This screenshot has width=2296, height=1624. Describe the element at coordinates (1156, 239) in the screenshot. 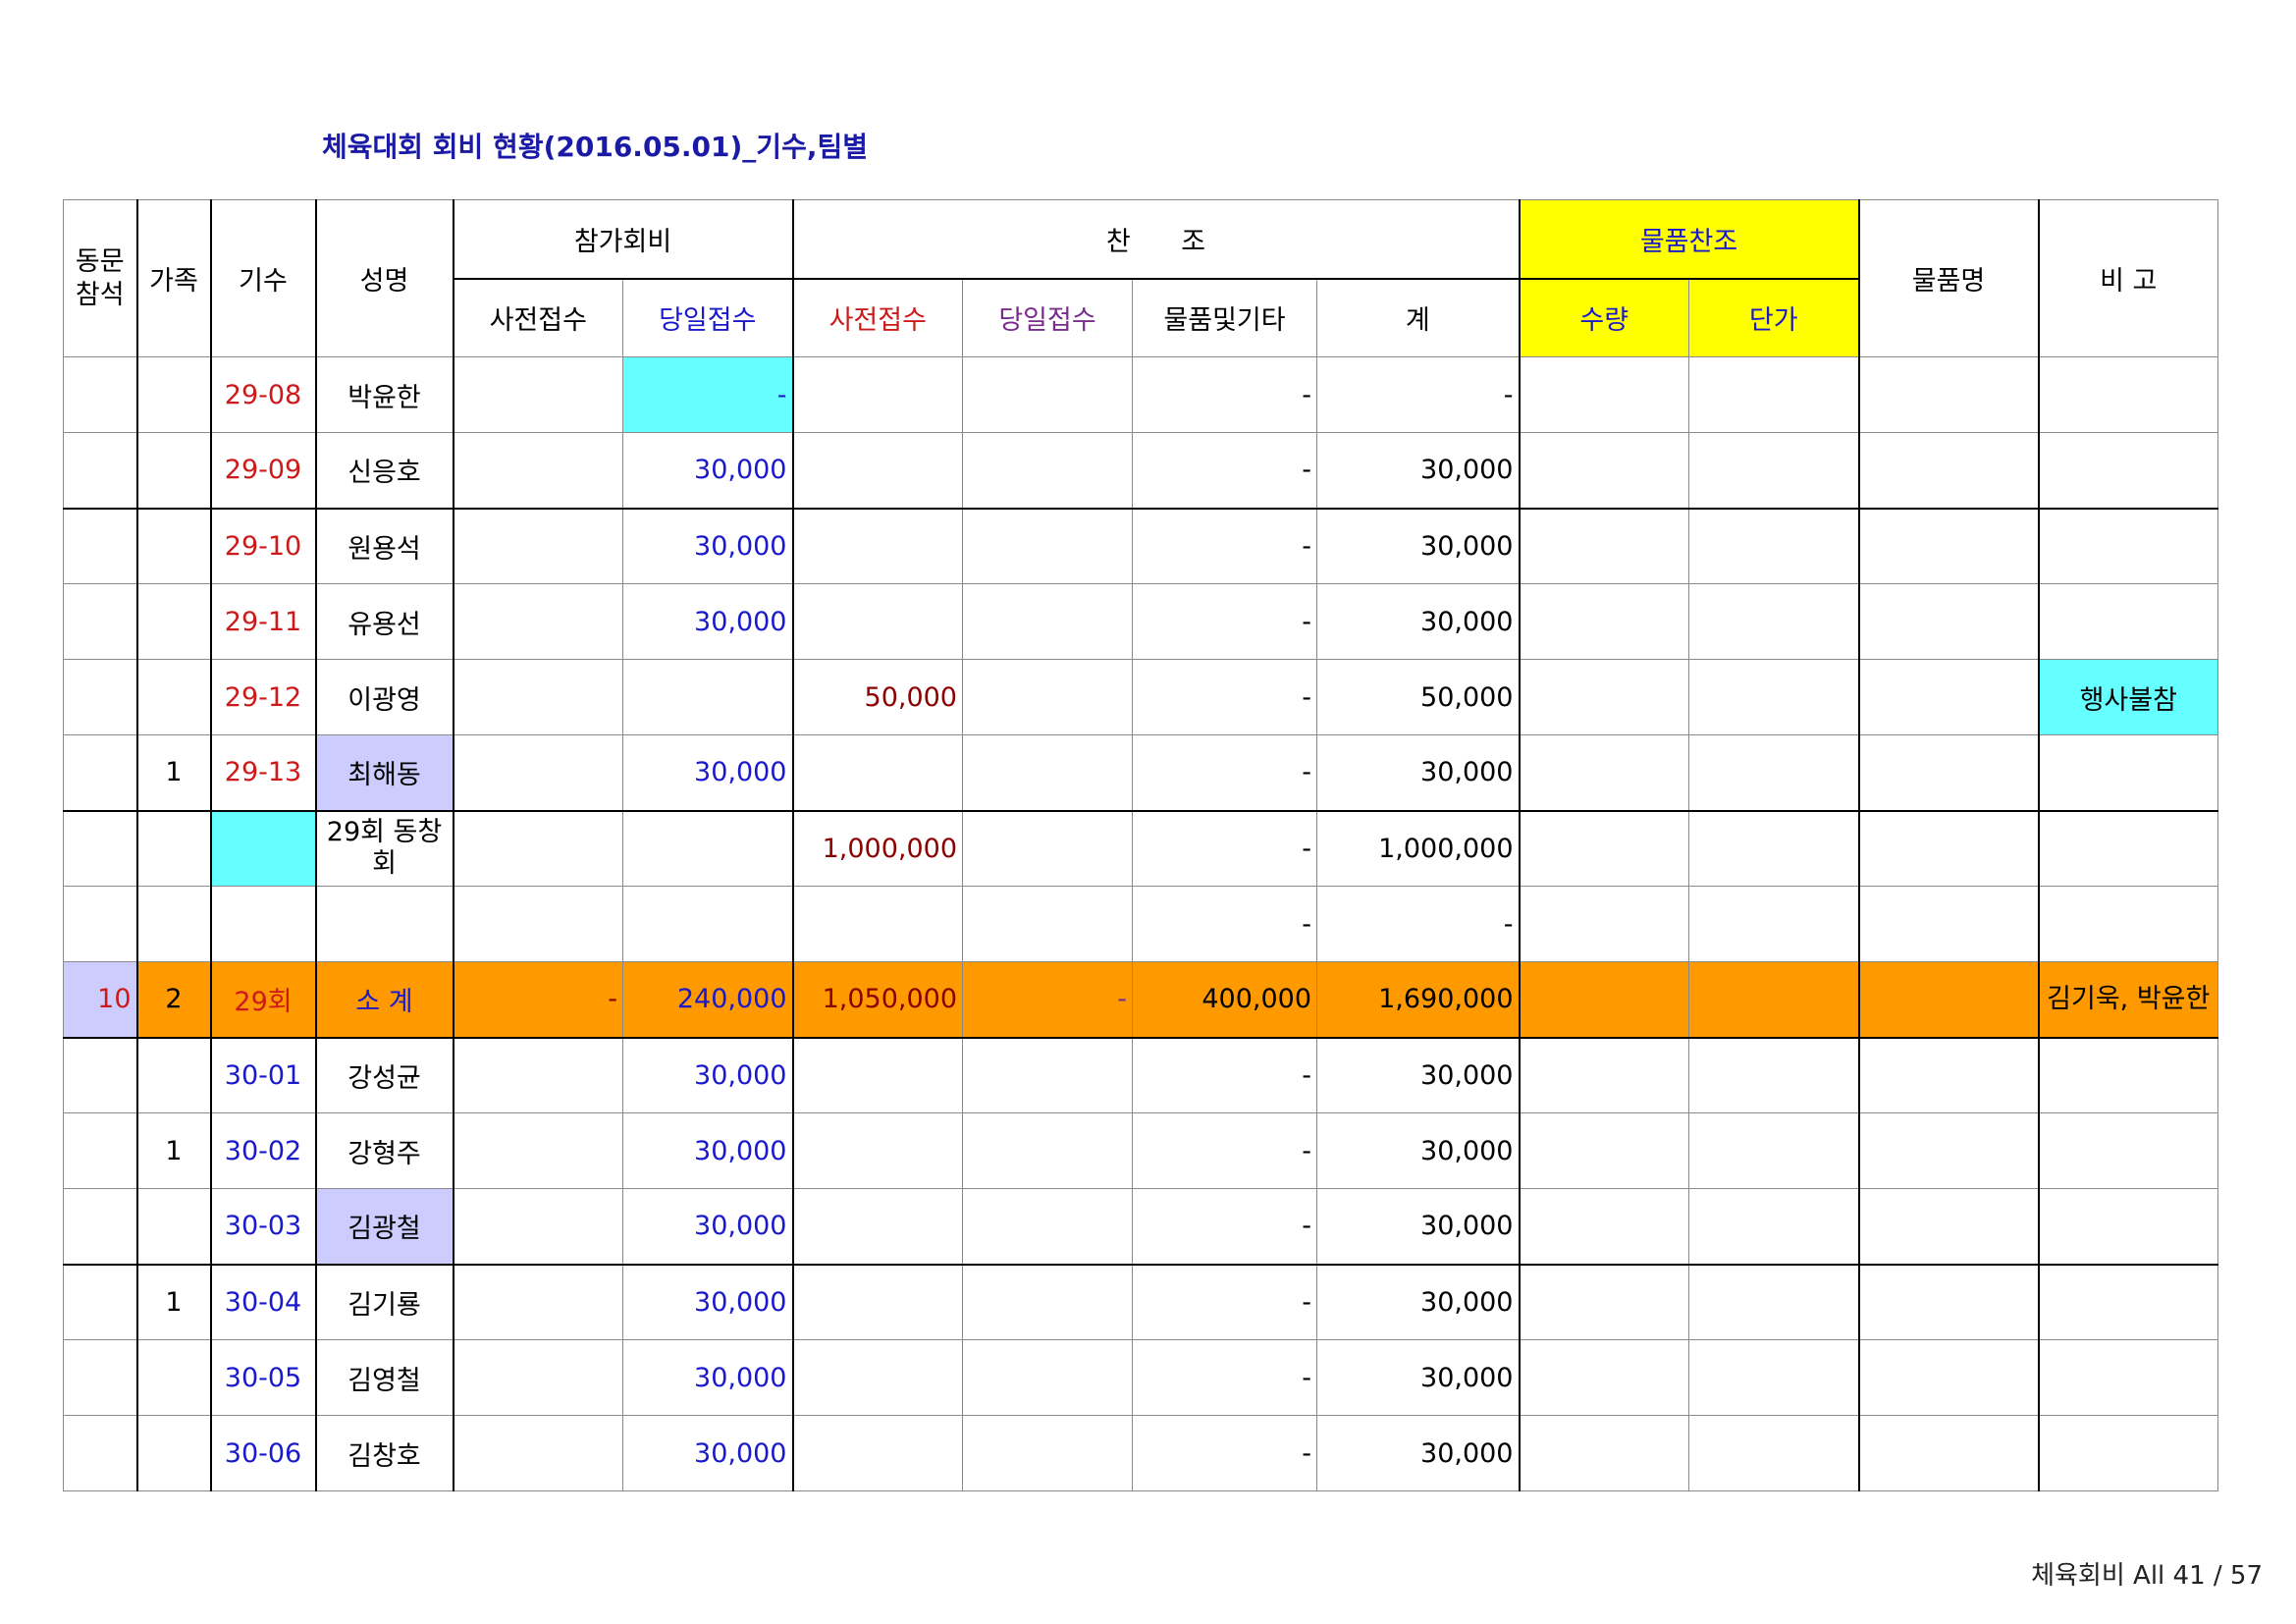

I see `header-support-group: 찬 조` at that location.